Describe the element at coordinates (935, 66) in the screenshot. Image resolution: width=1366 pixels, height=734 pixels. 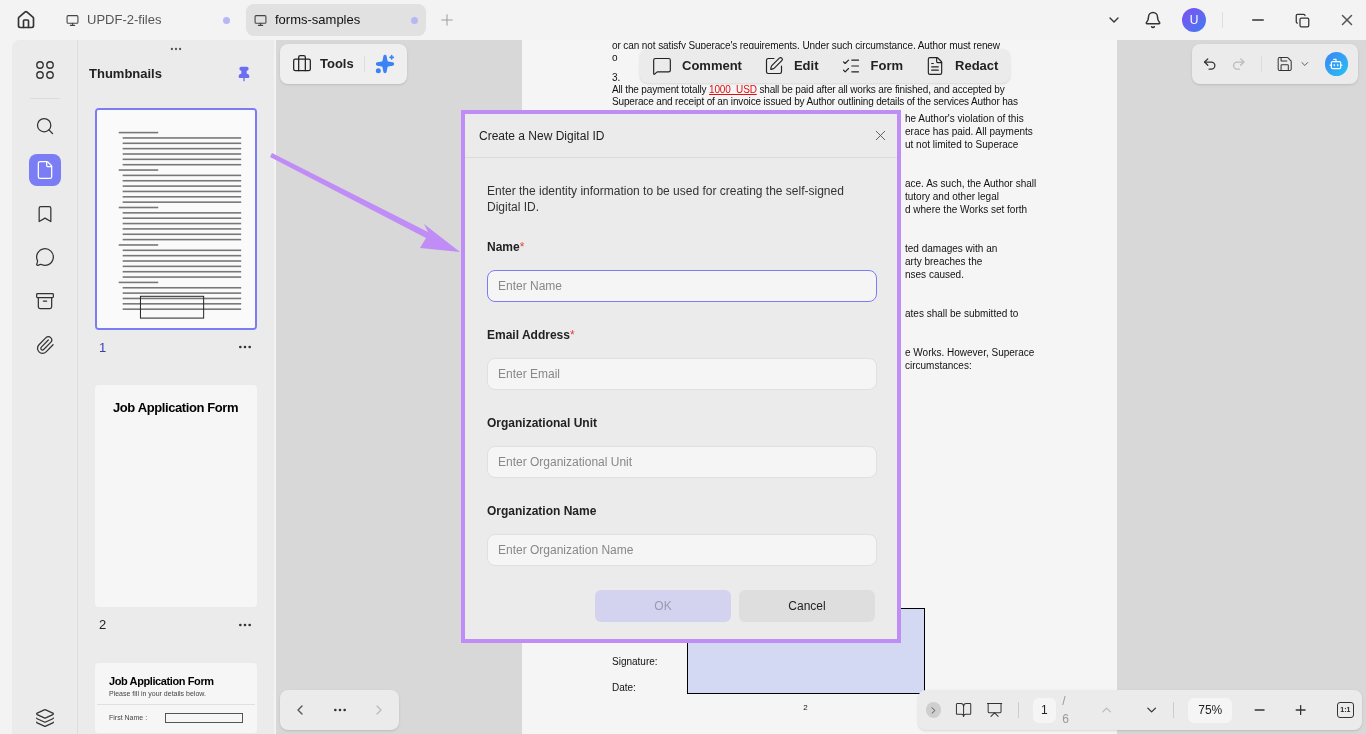
I see `document-icon` at that location.